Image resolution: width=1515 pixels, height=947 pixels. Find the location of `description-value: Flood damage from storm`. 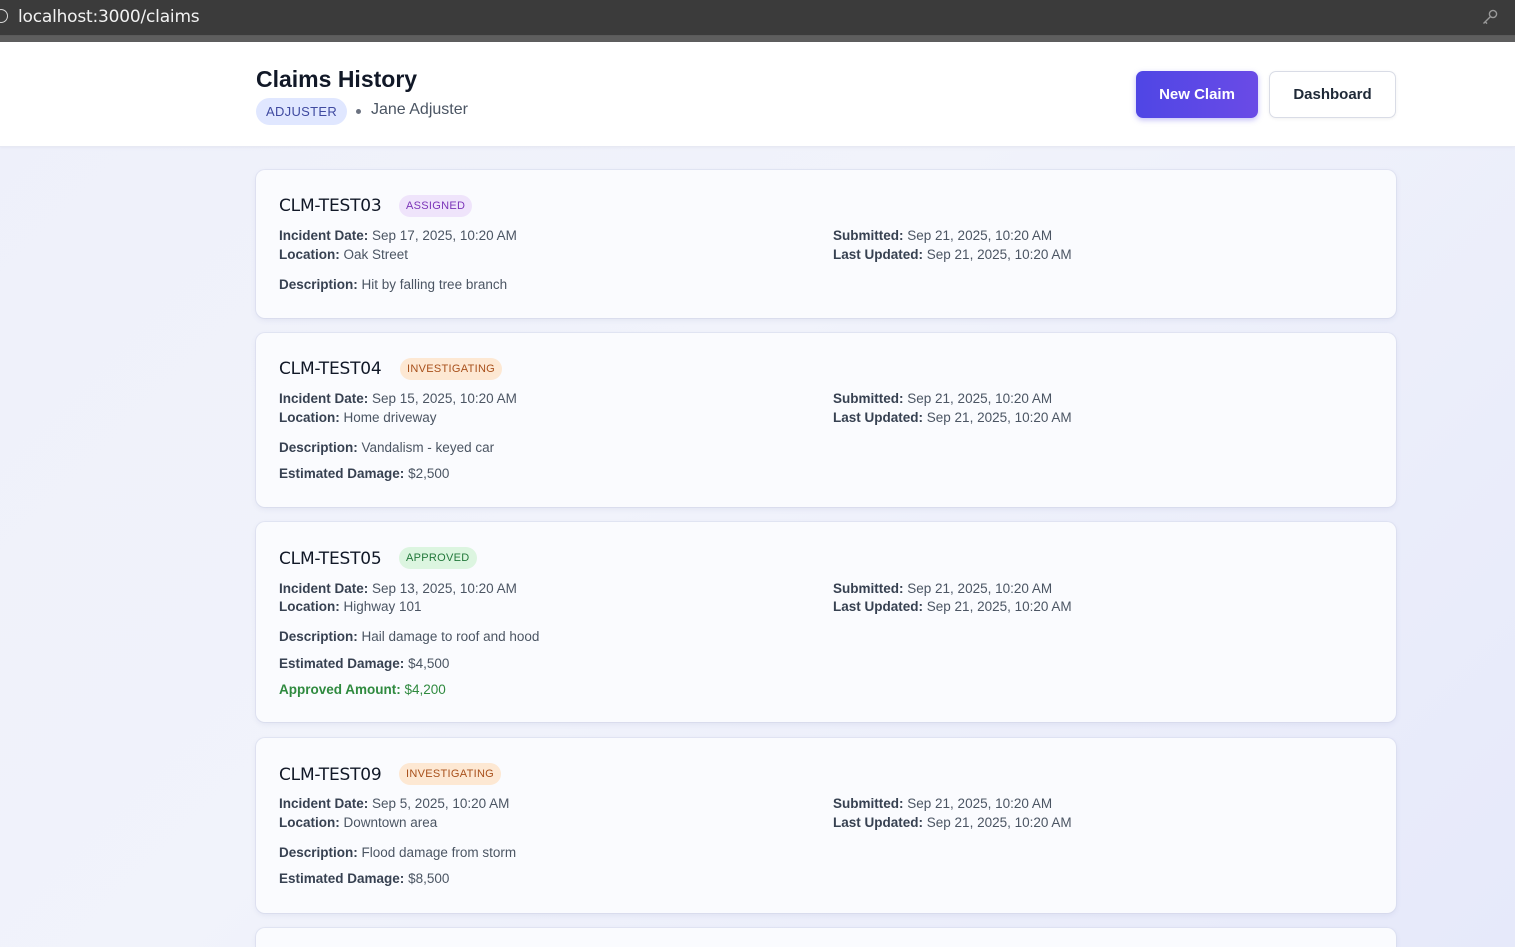

description-value: Flood damage from storm is located at coordinates (439, 852).